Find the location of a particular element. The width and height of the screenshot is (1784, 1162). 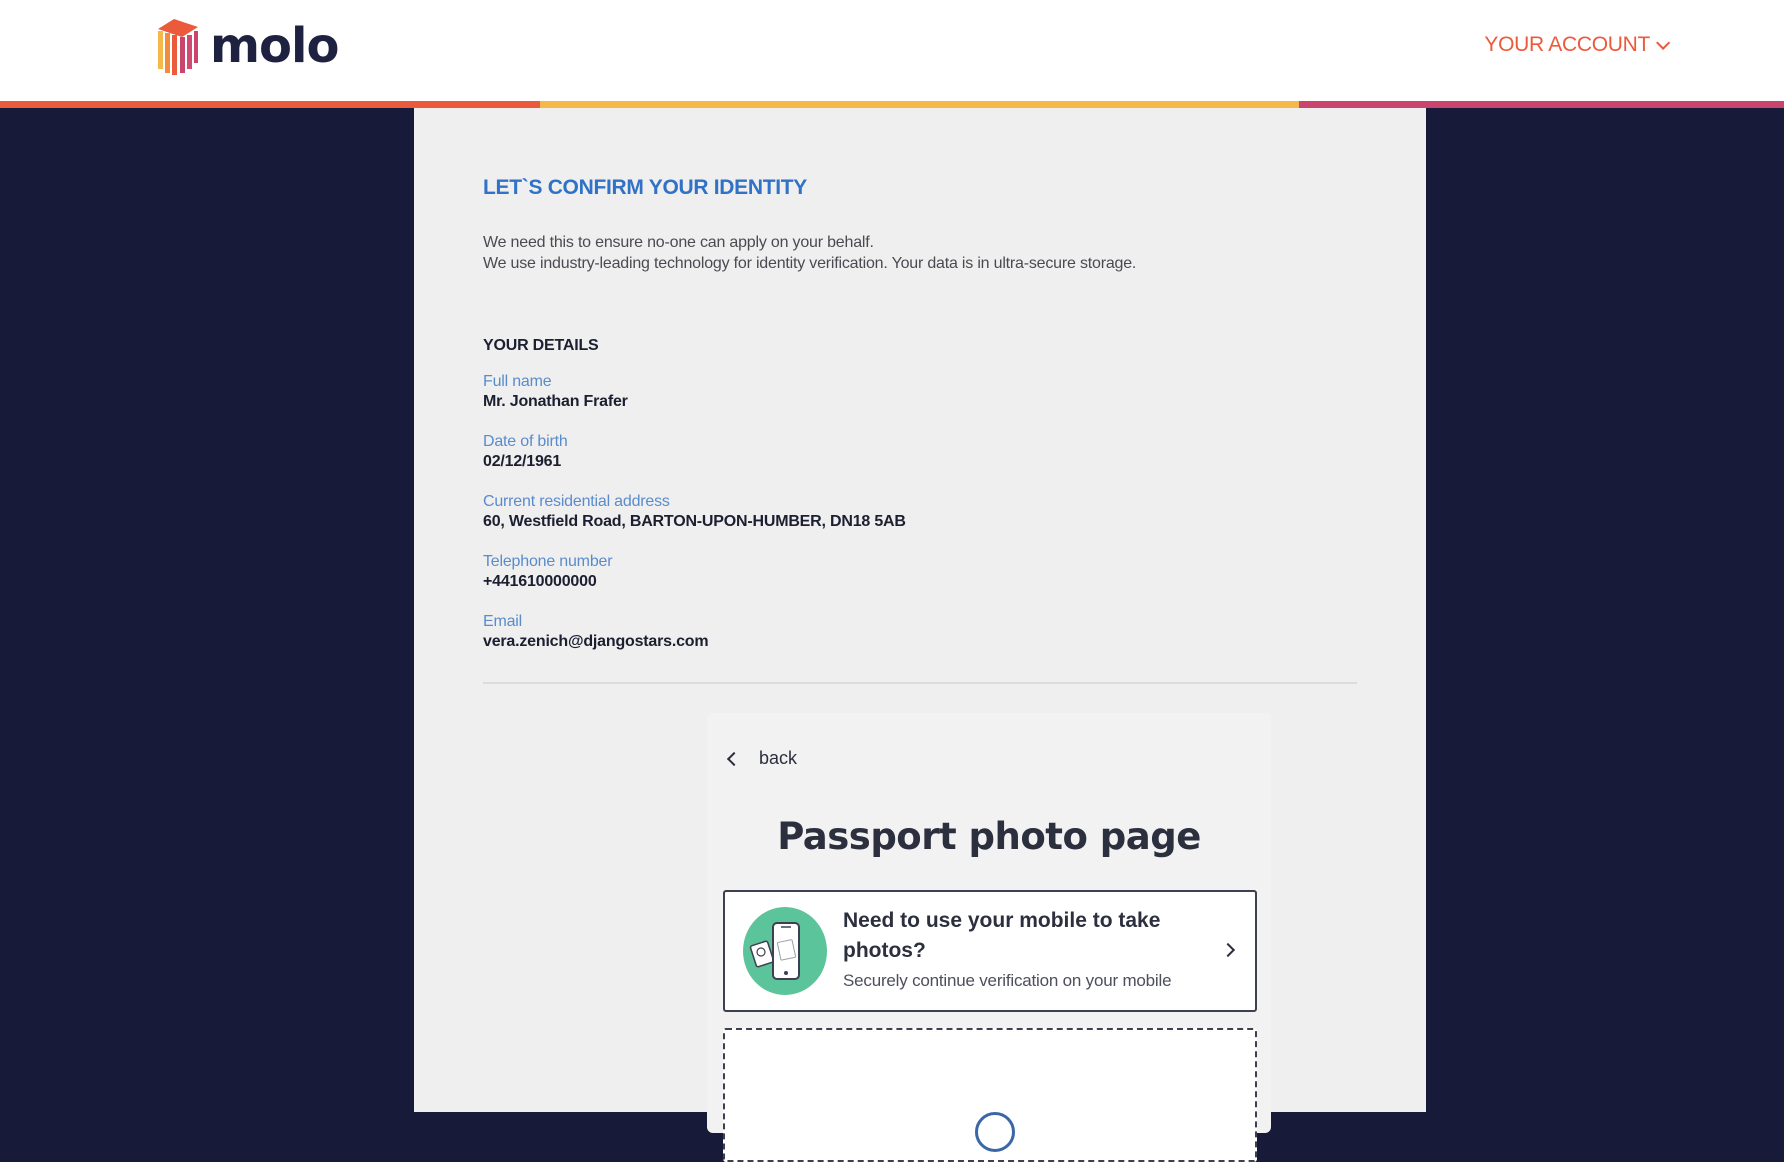

field-label: Current residential address is located at coordinates (576, 501).